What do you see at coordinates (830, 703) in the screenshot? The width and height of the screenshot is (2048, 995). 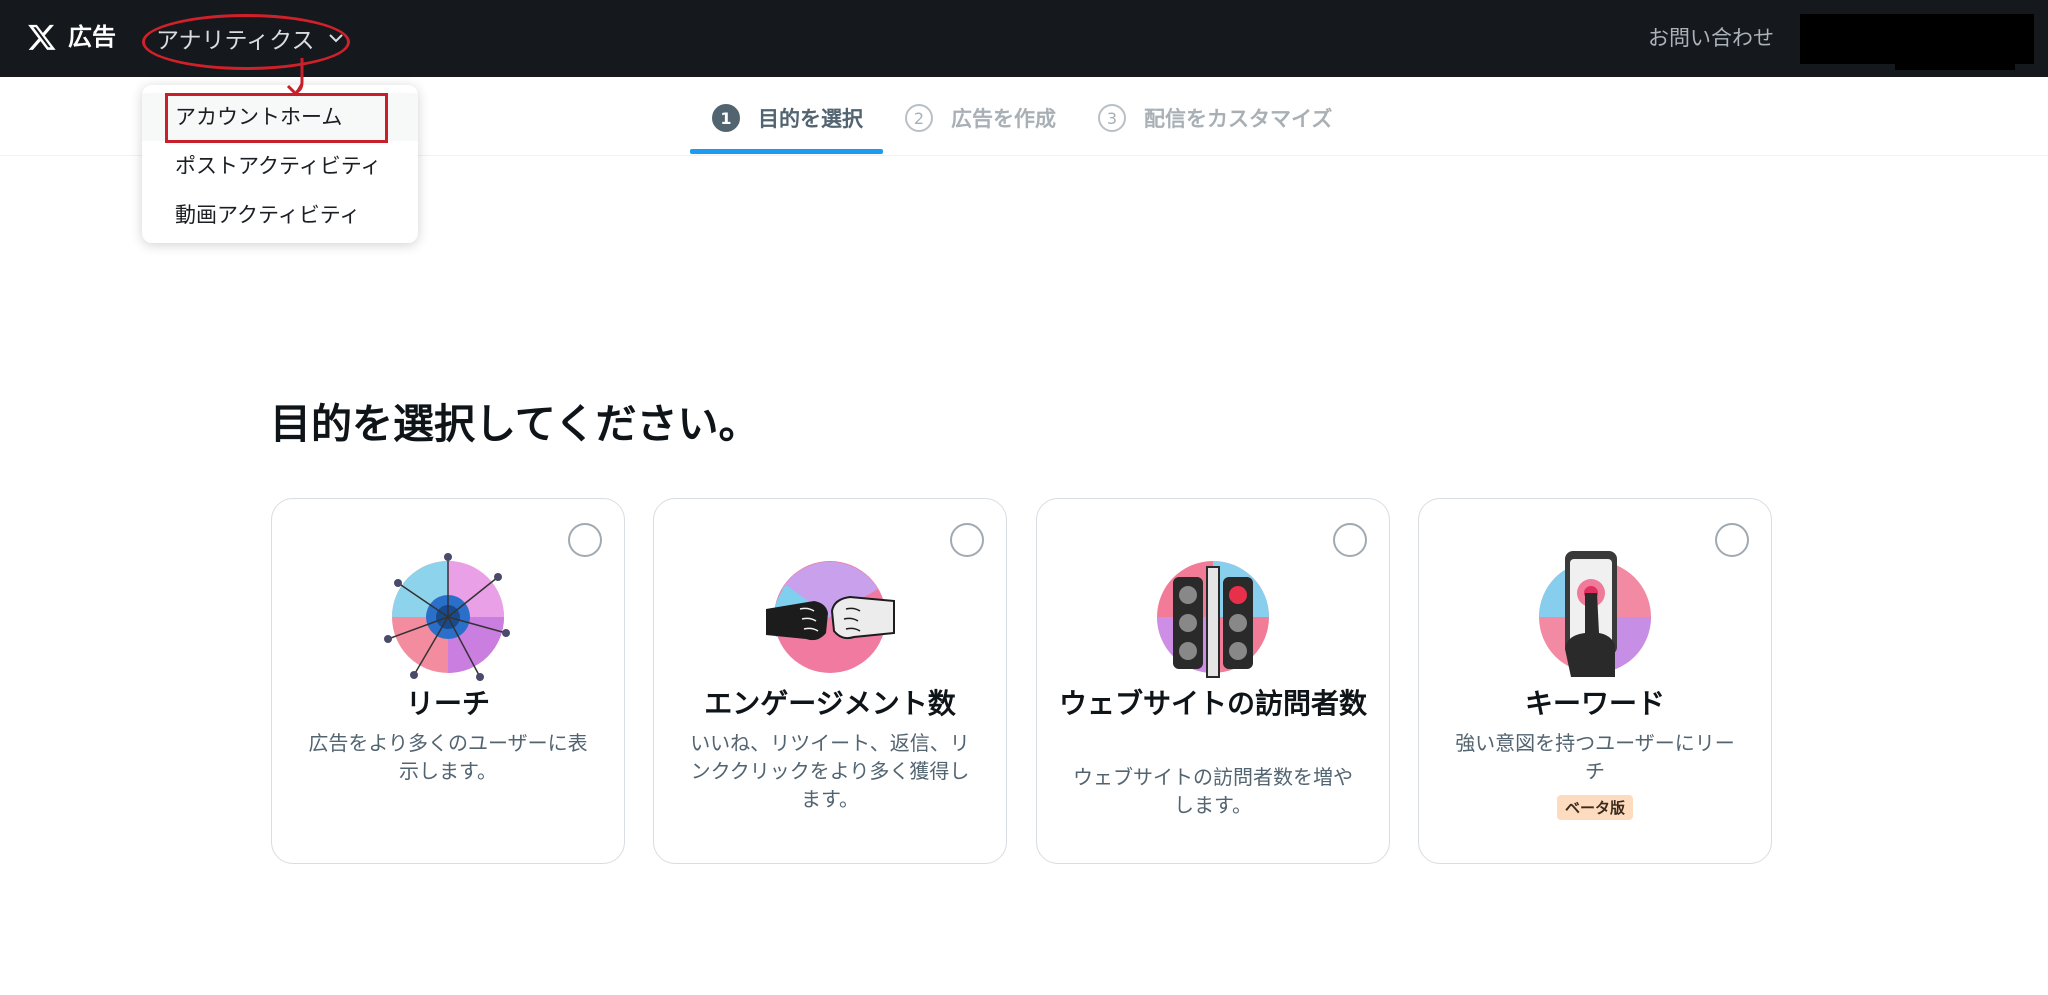 I see `card-title: エンゲージメント数` at bounding box center [830, 703].